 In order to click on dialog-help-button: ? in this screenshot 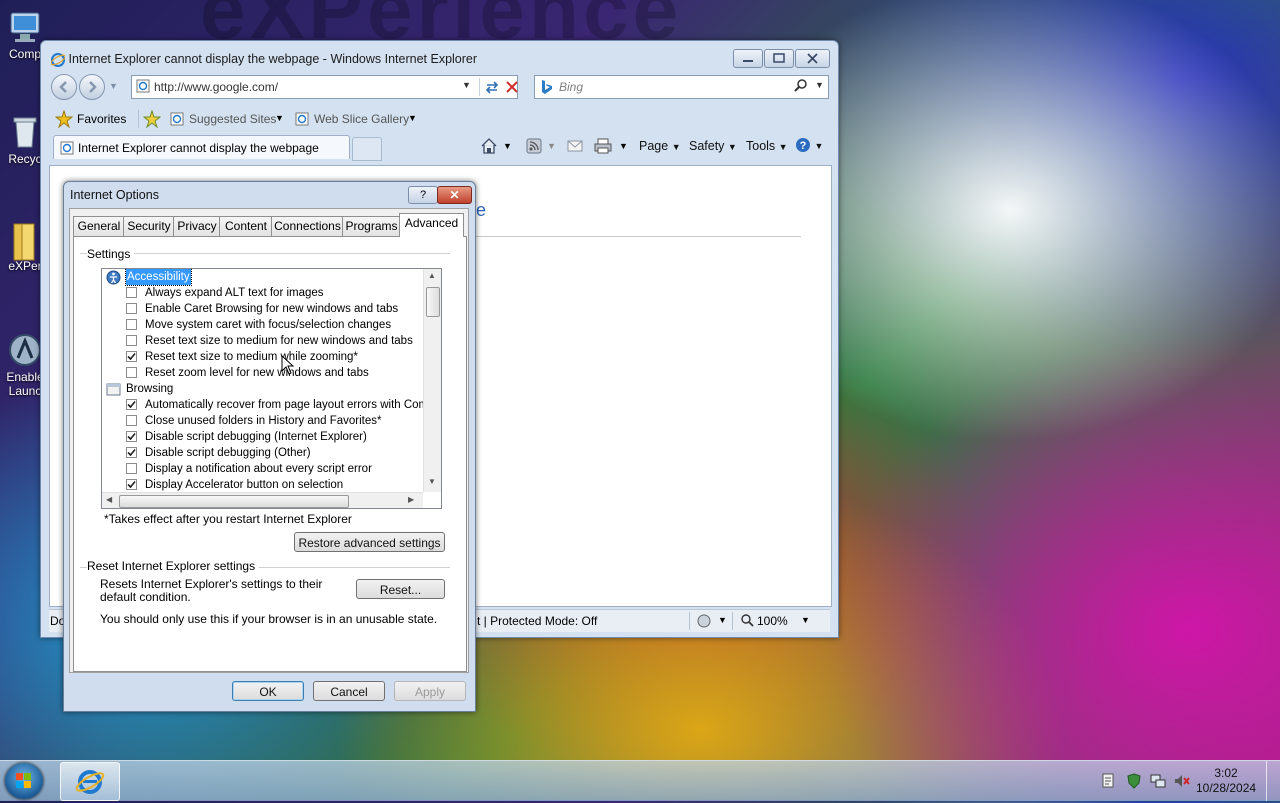, I will do `click(423, 195)`.